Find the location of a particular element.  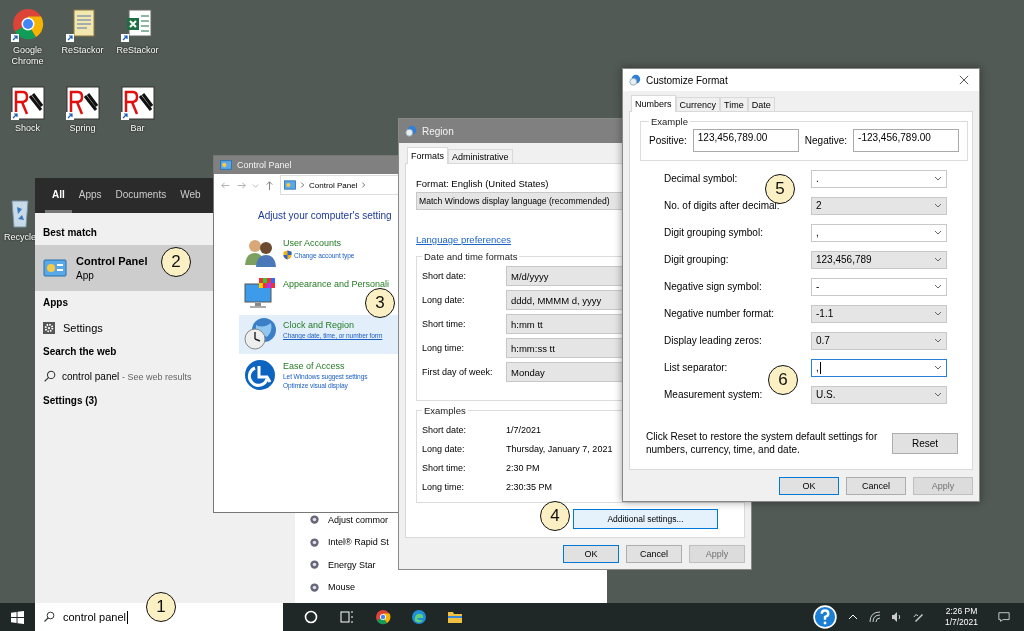

dropdown: 2 is located at coordinates (879, 205).